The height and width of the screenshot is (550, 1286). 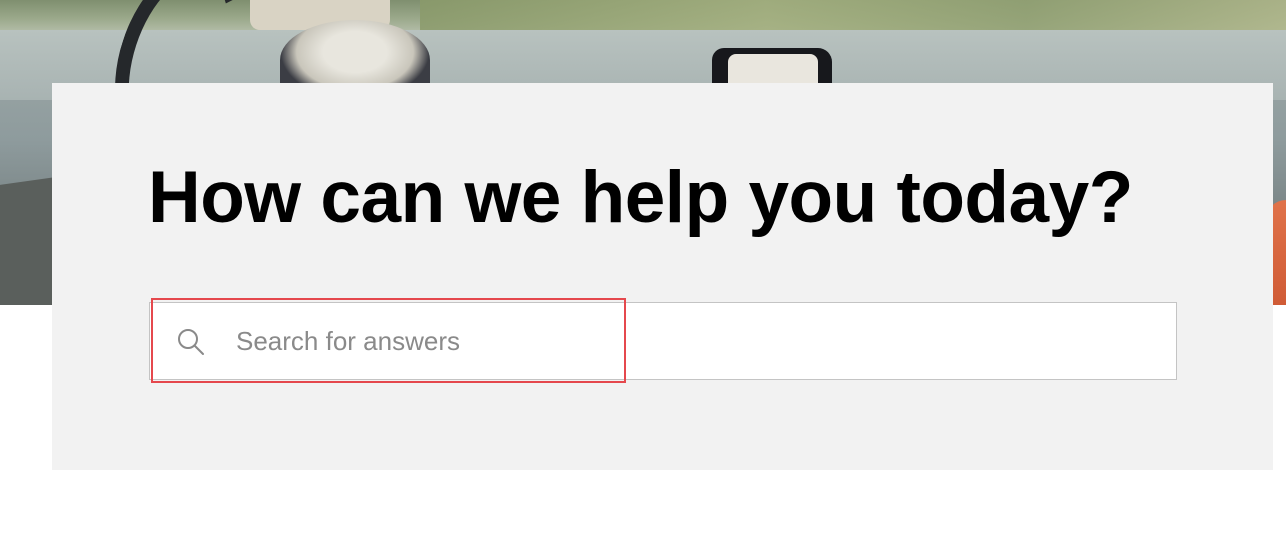 What do you see at coordinates (640, 197) in the screenshot?
I see `page-title: How can we help you today?` at bounding box center [640, 197].